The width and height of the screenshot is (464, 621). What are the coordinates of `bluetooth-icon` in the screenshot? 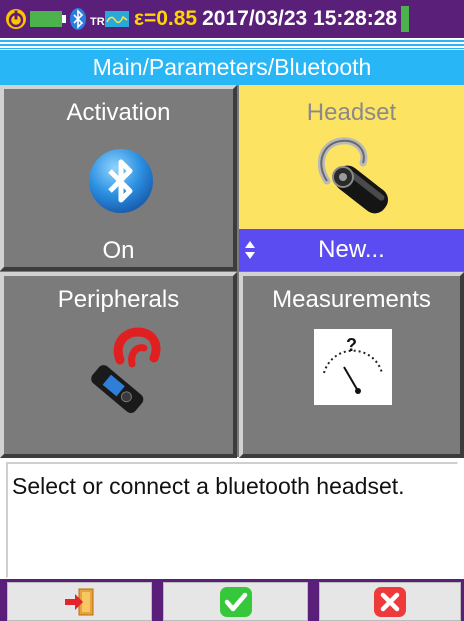 It's located at (121, 181).